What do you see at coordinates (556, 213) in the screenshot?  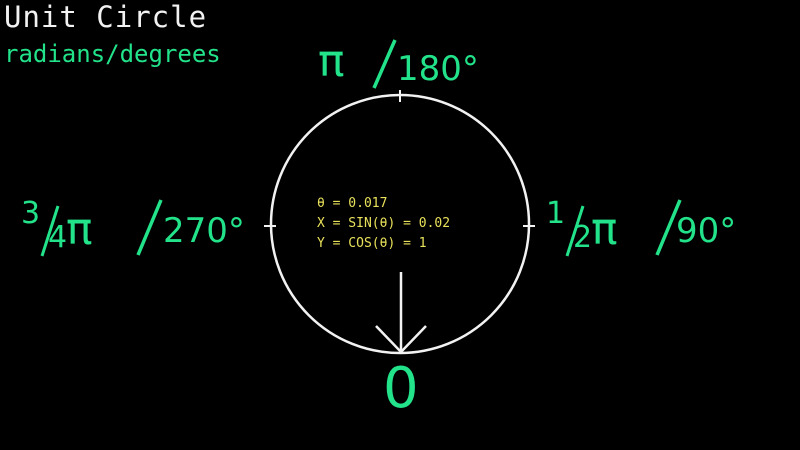 I see `label-right-numerator: 1` at bounding box center [556, 213].